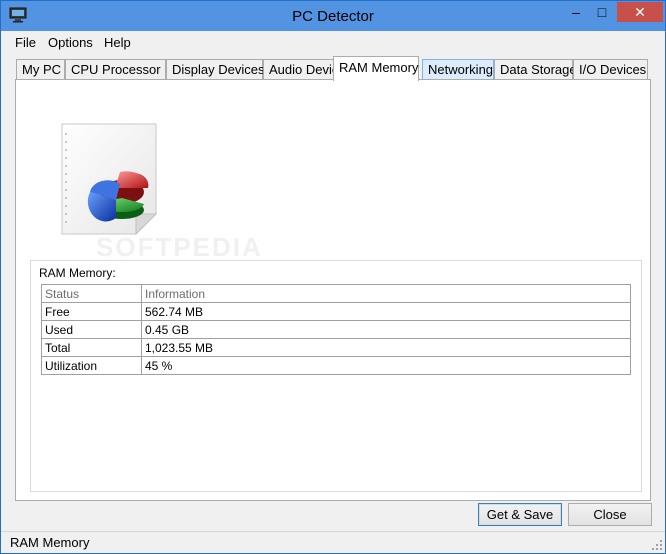  Describe the element at coordinates (602, 12) in the screenshot. I see `maximize-button: □` at that location.